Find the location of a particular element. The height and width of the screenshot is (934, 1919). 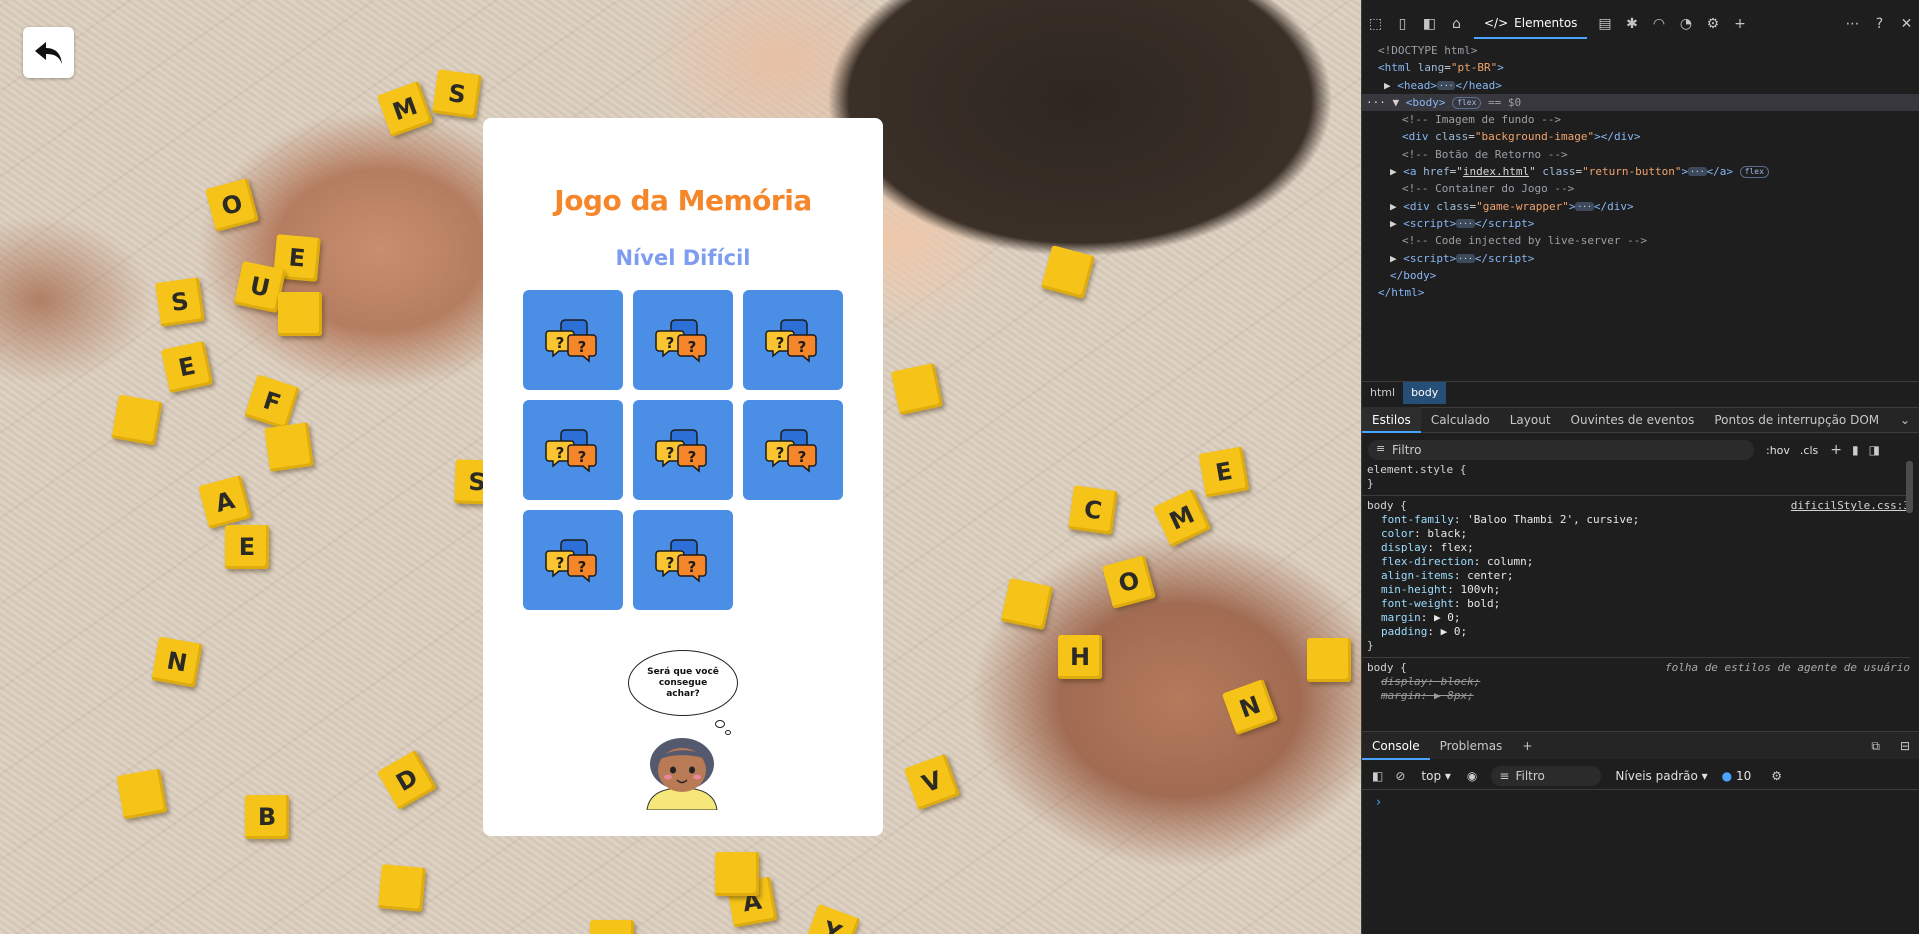

levels-select: Níveis padrão ▾ is located at coordinates (1661, 776).